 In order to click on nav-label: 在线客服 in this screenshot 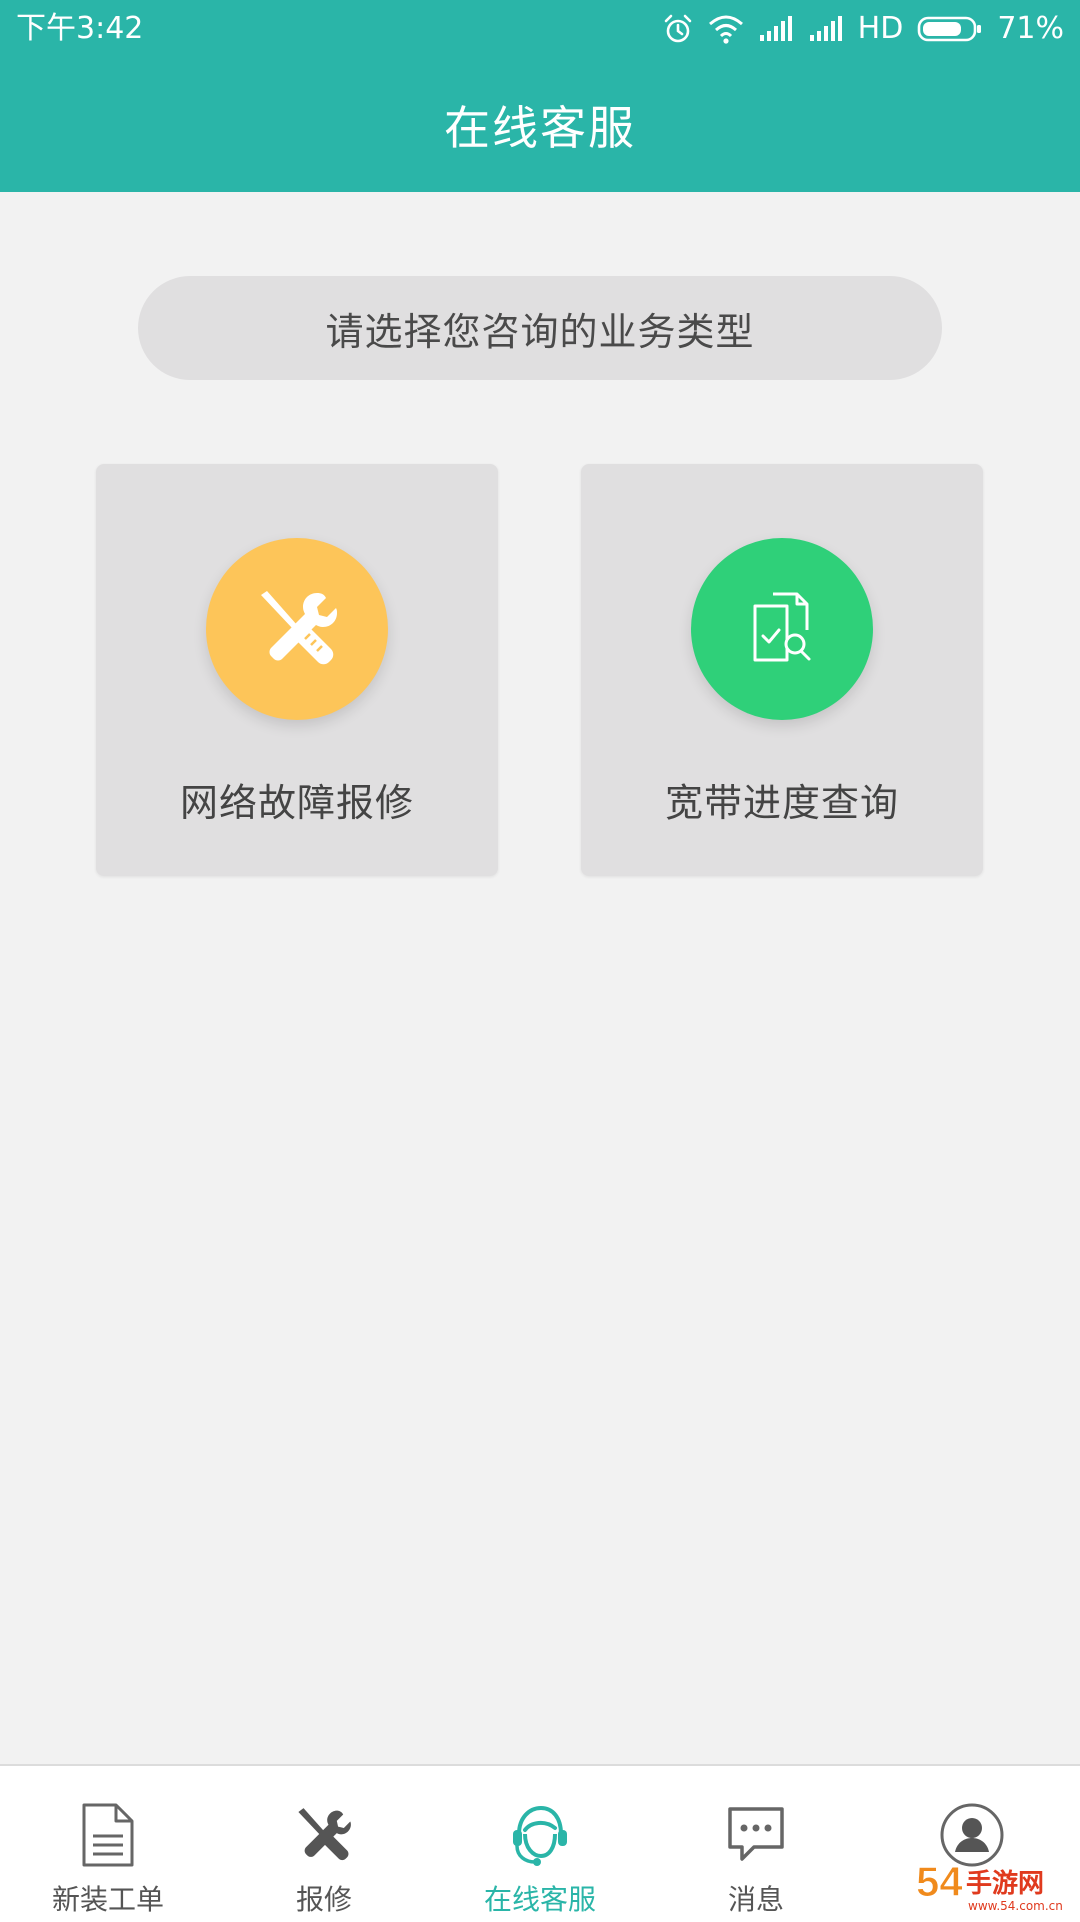, I will do `click(539, 1899)`.